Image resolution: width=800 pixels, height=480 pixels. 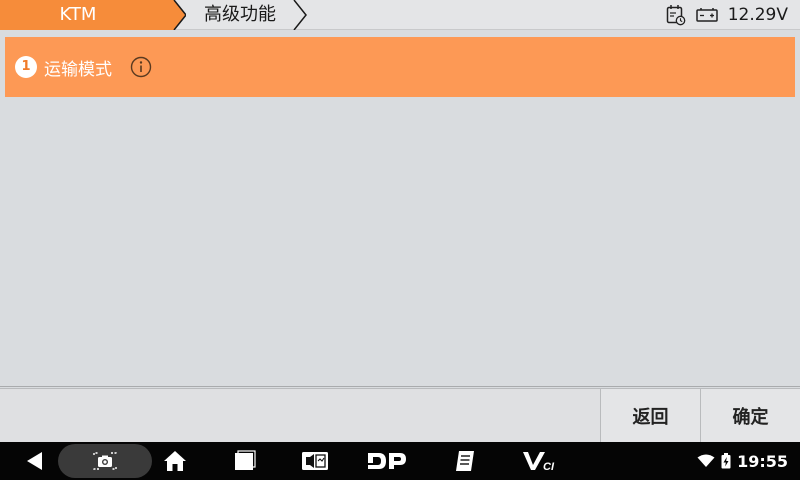 I want to click on back-icon, so click(x=35, y=461).